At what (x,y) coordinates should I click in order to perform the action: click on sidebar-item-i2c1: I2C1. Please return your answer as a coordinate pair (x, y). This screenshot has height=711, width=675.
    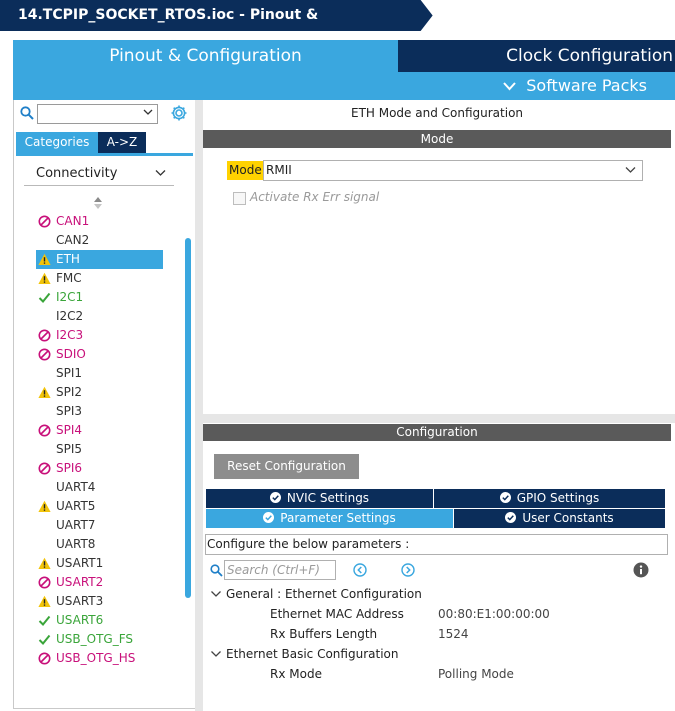
    Looking at the image, I should click on (99, 297).